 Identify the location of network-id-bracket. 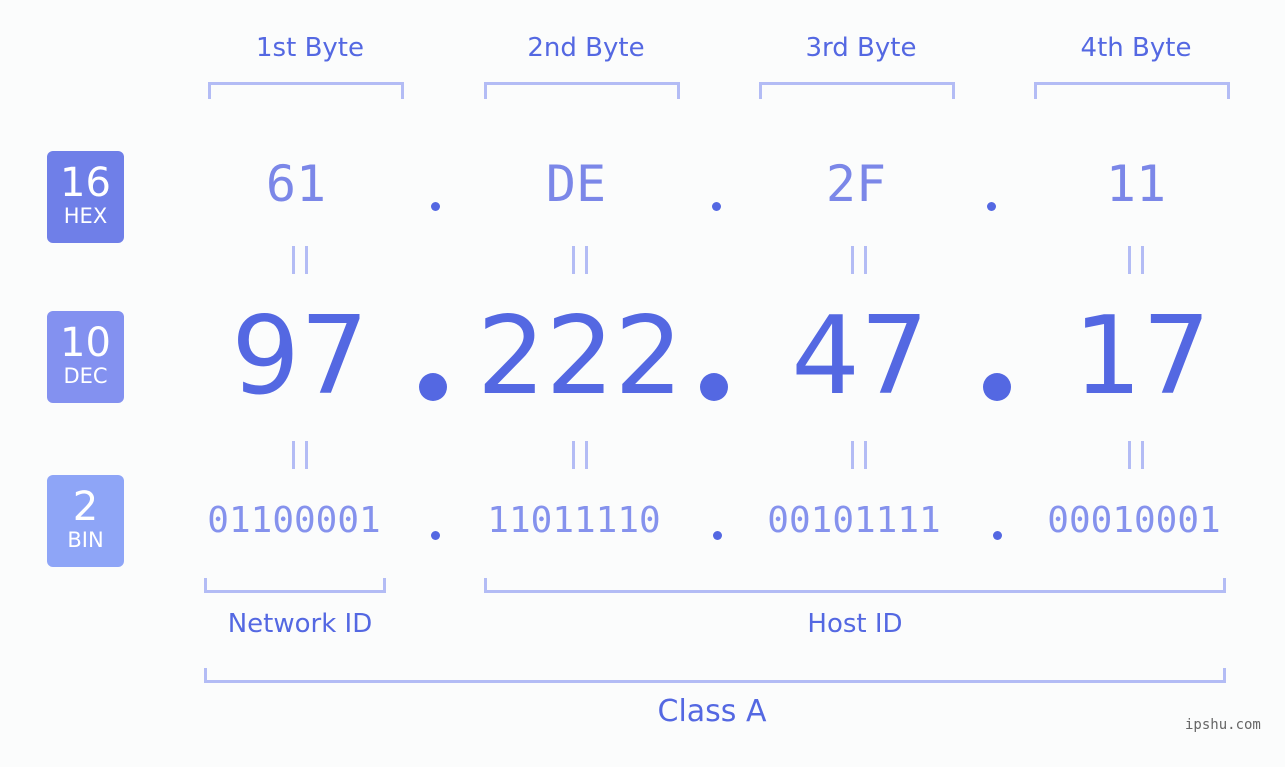
(295, 585).